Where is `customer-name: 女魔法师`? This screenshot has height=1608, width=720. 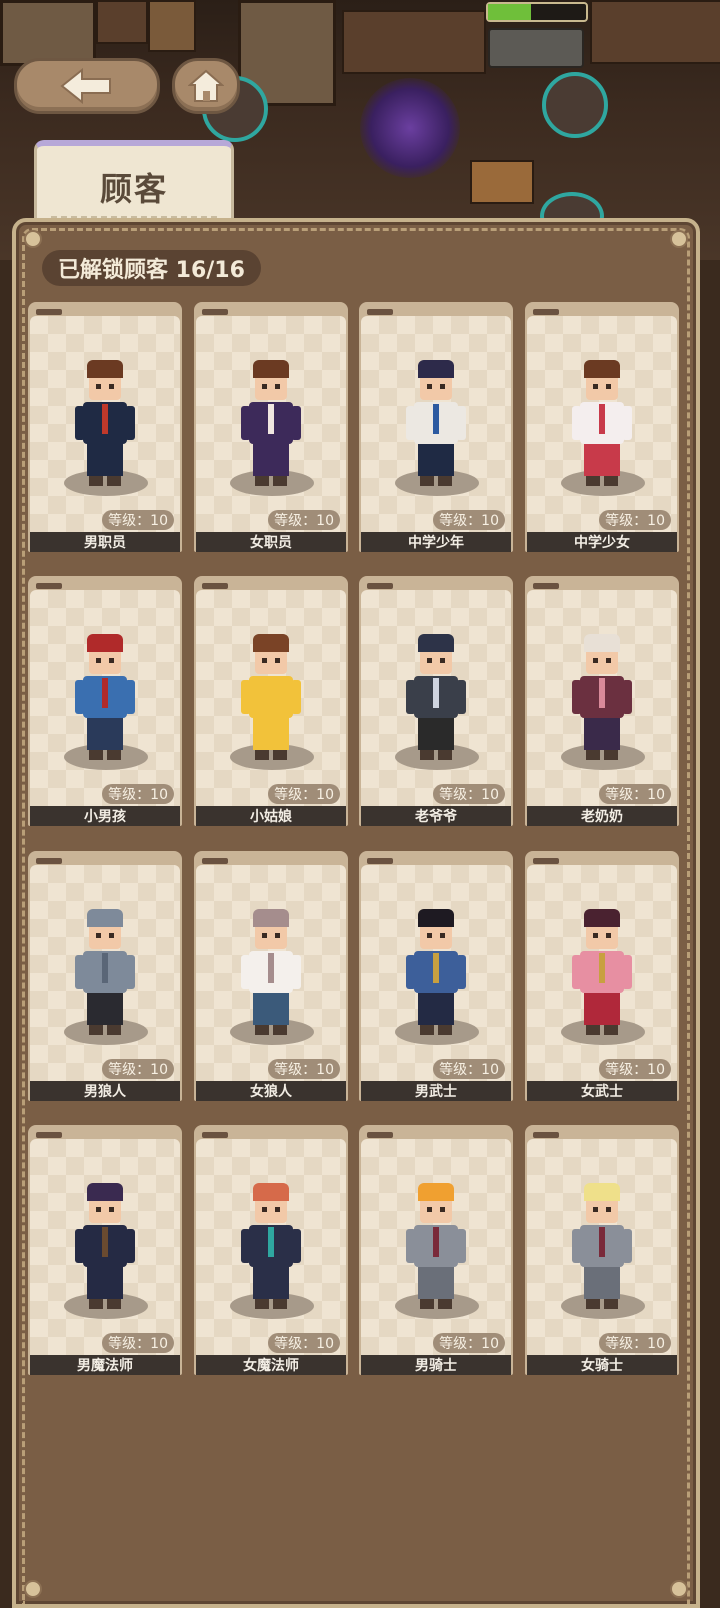
customer-name: 女魔法师 is located at coordinates (271, 1365).